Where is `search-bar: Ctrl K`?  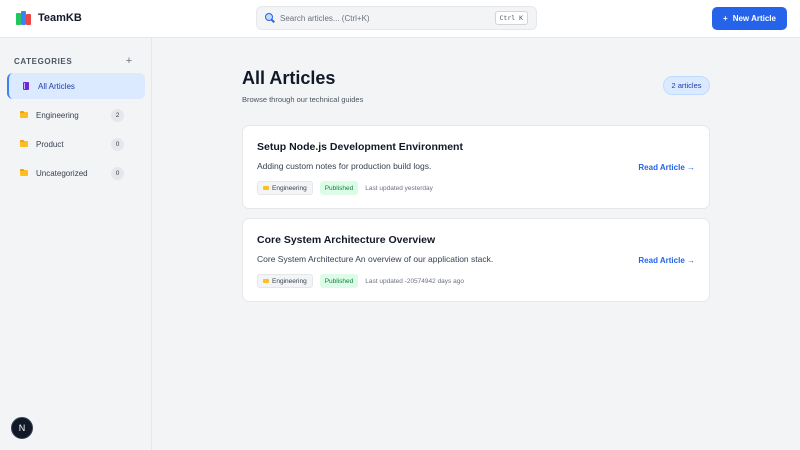 search-bar: Ctrl K is located at coordinates (396, 18).